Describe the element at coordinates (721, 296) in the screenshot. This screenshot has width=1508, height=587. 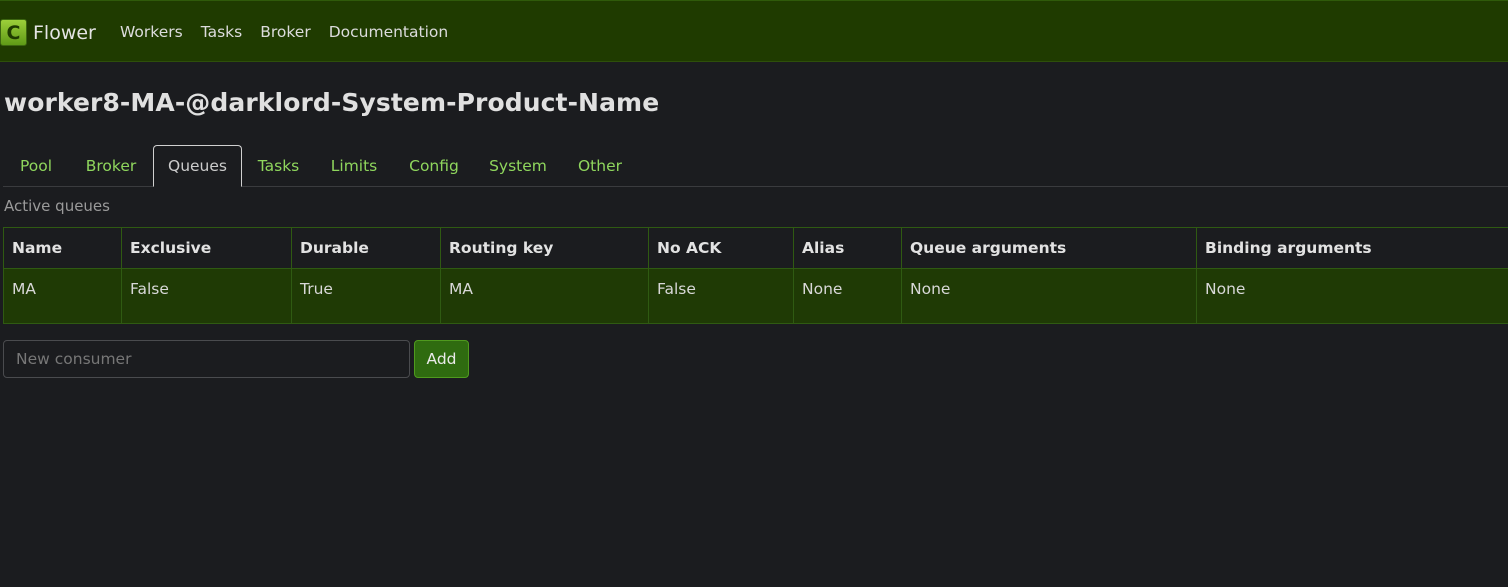
I see `cell-no-ack: False` at that location.